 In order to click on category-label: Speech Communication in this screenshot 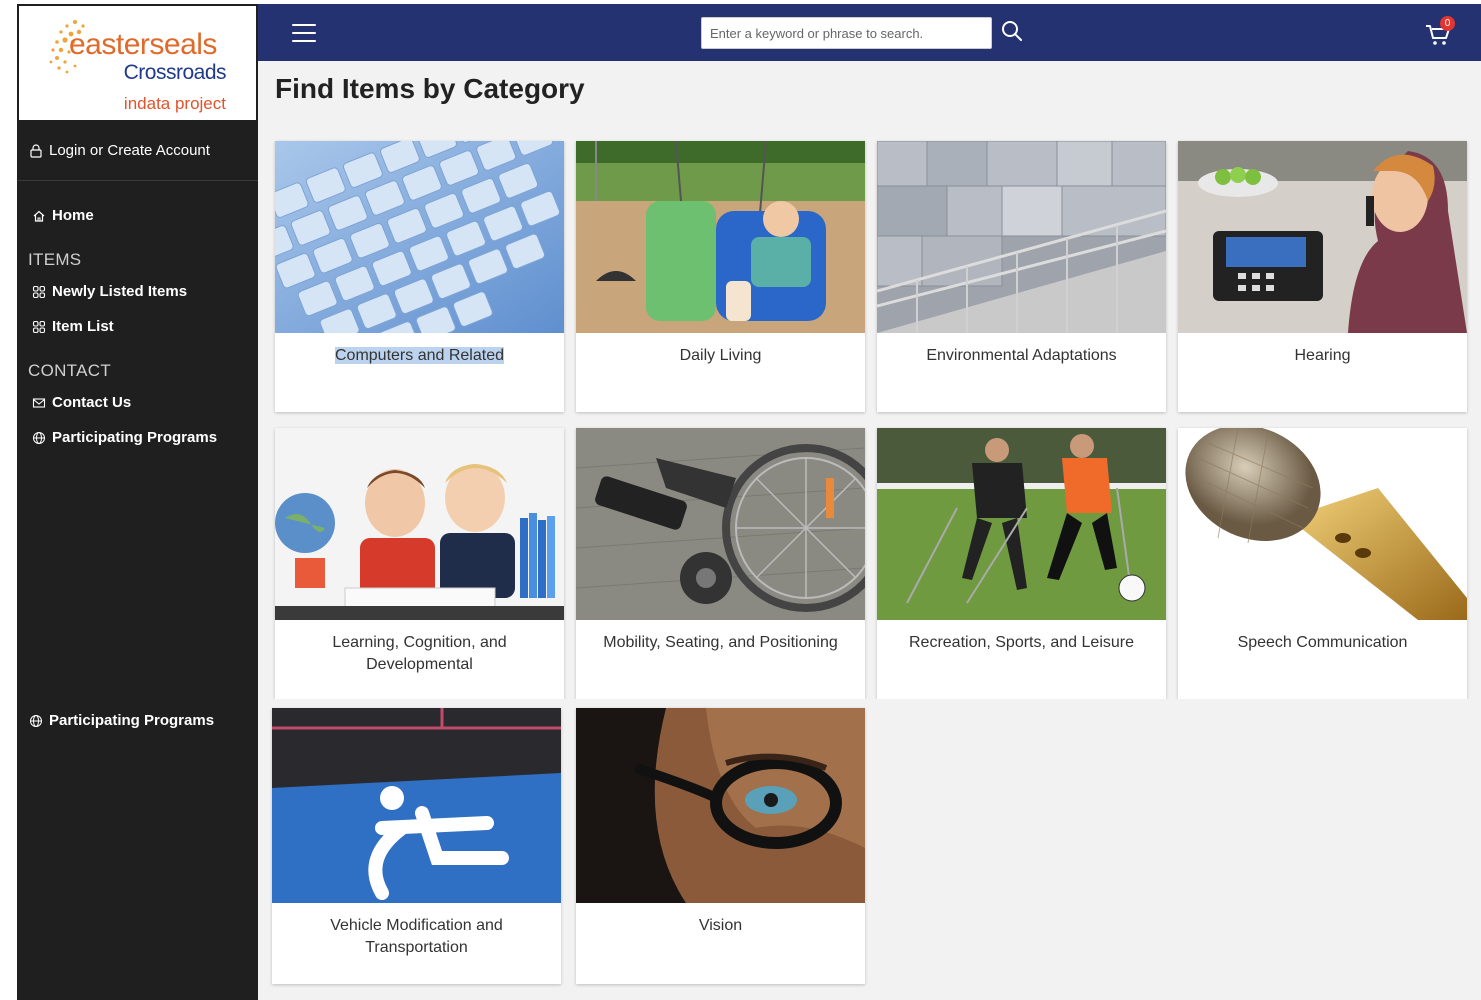, I will do `click(1322, 642)`.